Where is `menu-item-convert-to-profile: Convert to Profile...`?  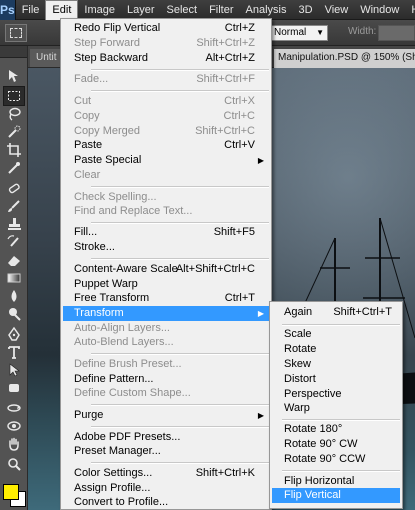 menu-item-convert-to-profile: Convert to Profile... is located at coordinates (166, 502).